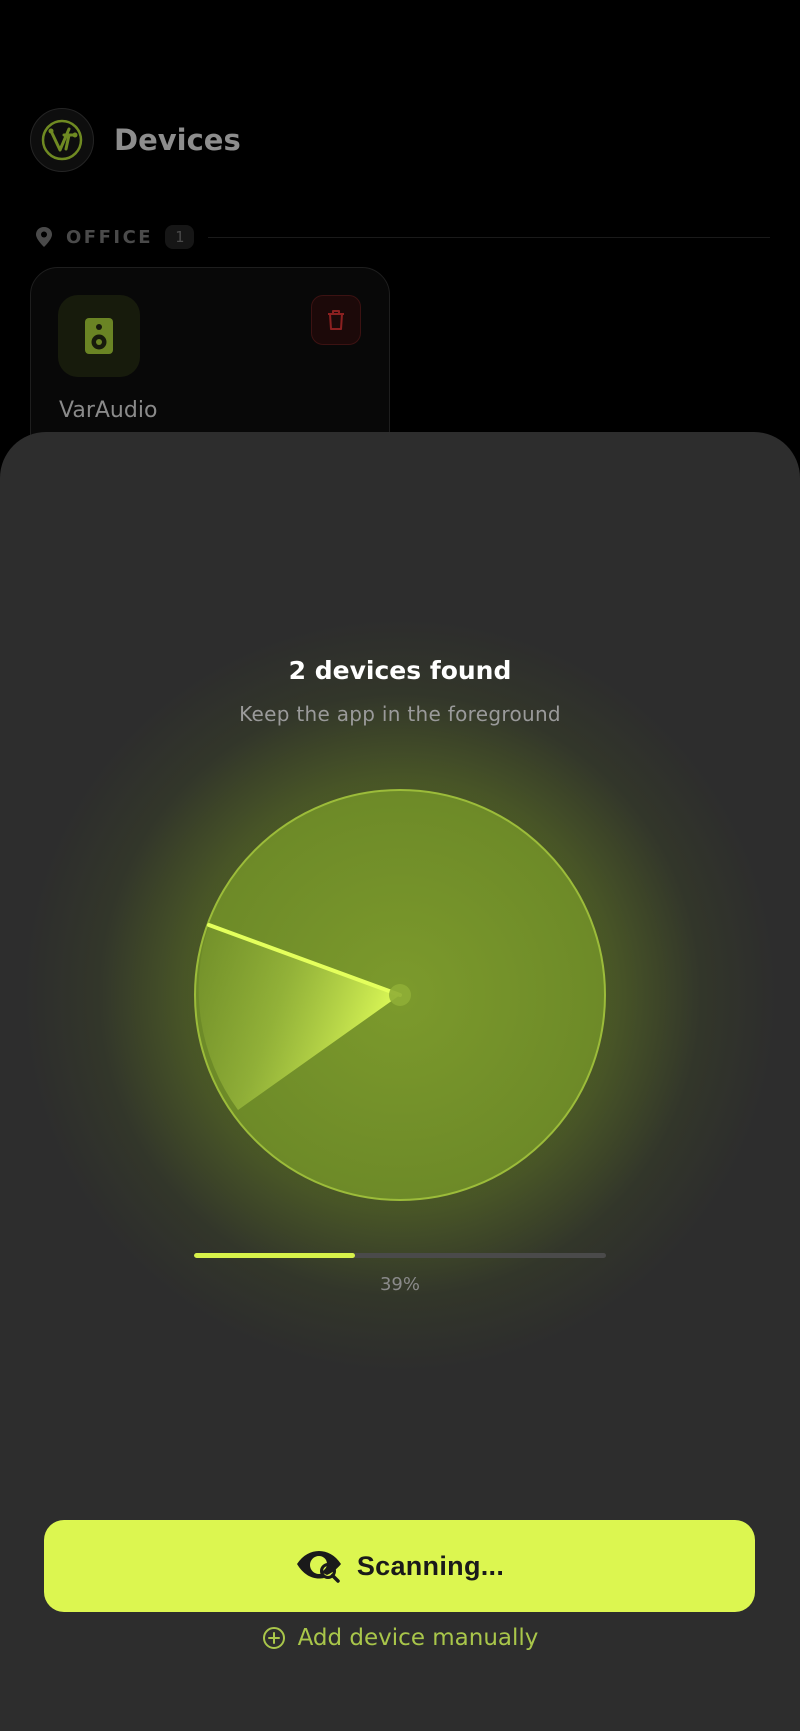 This screenshot has width=800, height=1731. I want to click on radar-center-dot, so click(400, 995).